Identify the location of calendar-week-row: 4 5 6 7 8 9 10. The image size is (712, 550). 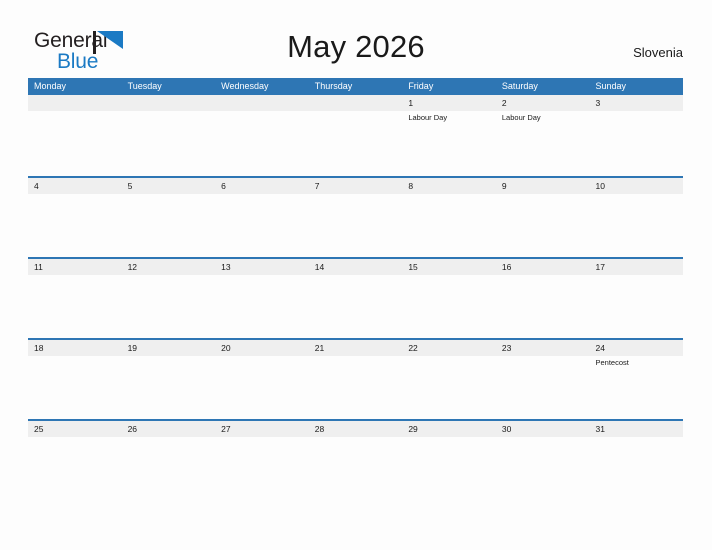
(355, 216).